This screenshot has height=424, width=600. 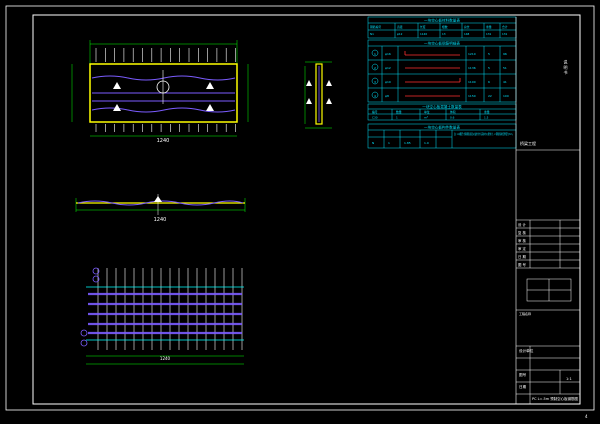 What do you see at coordinates (399, 112) in the screenshot?
I see `table-low-header: 数量` at bounding box center [399, 112].